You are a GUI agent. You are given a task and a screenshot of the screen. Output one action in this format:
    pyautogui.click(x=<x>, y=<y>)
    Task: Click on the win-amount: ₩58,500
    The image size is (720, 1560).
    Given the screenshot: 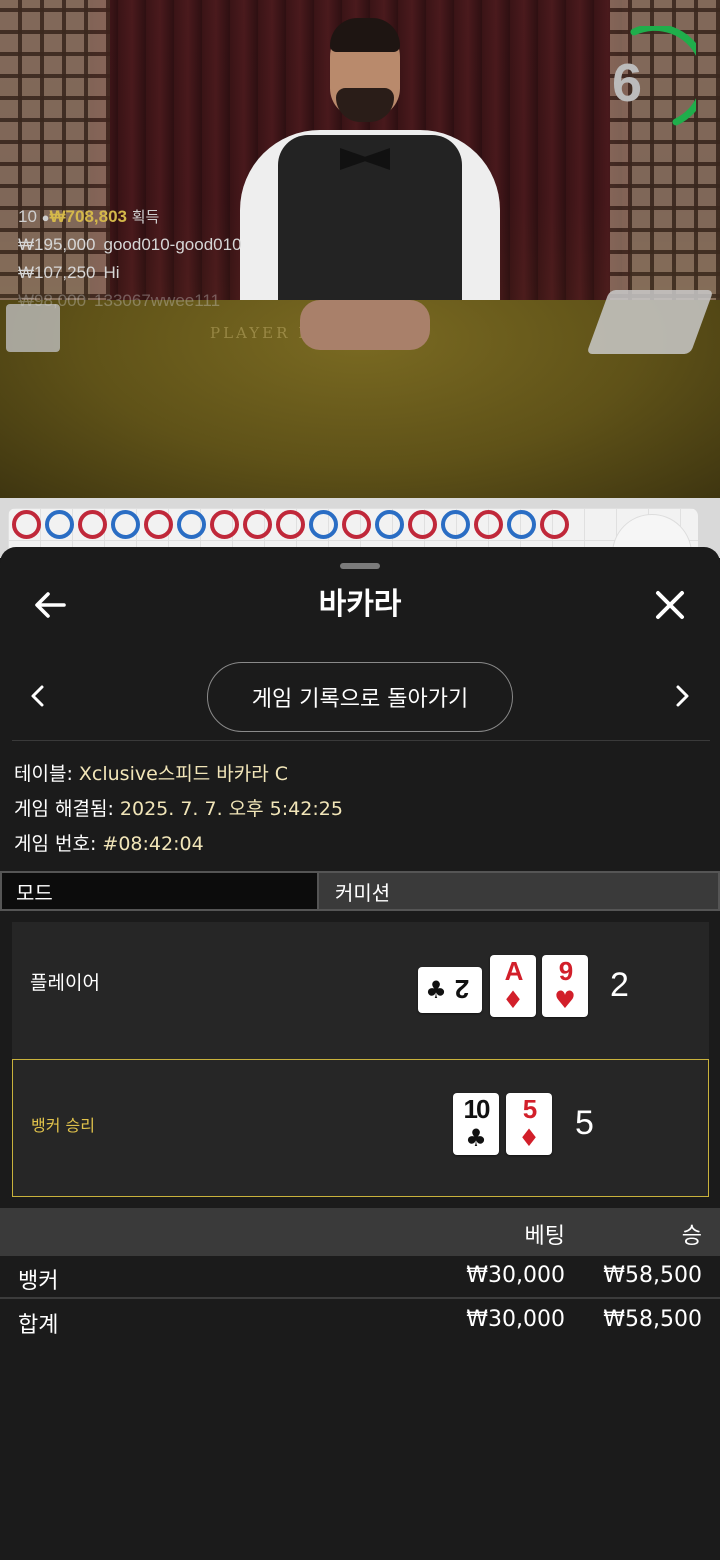 What is the action you would take?
    pyautogui.click(x=652, y=1275)
    